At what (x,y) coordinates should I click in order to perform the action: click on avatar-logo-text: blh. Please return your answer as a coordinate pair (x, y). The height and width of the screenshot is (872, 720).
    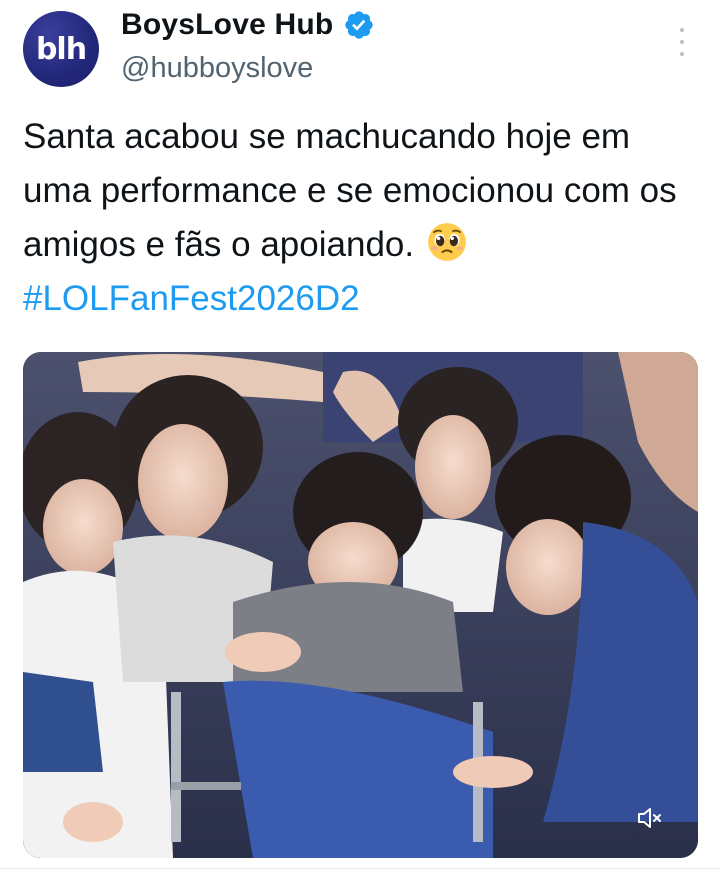
    Looking at the image, I should click on (61, 49).